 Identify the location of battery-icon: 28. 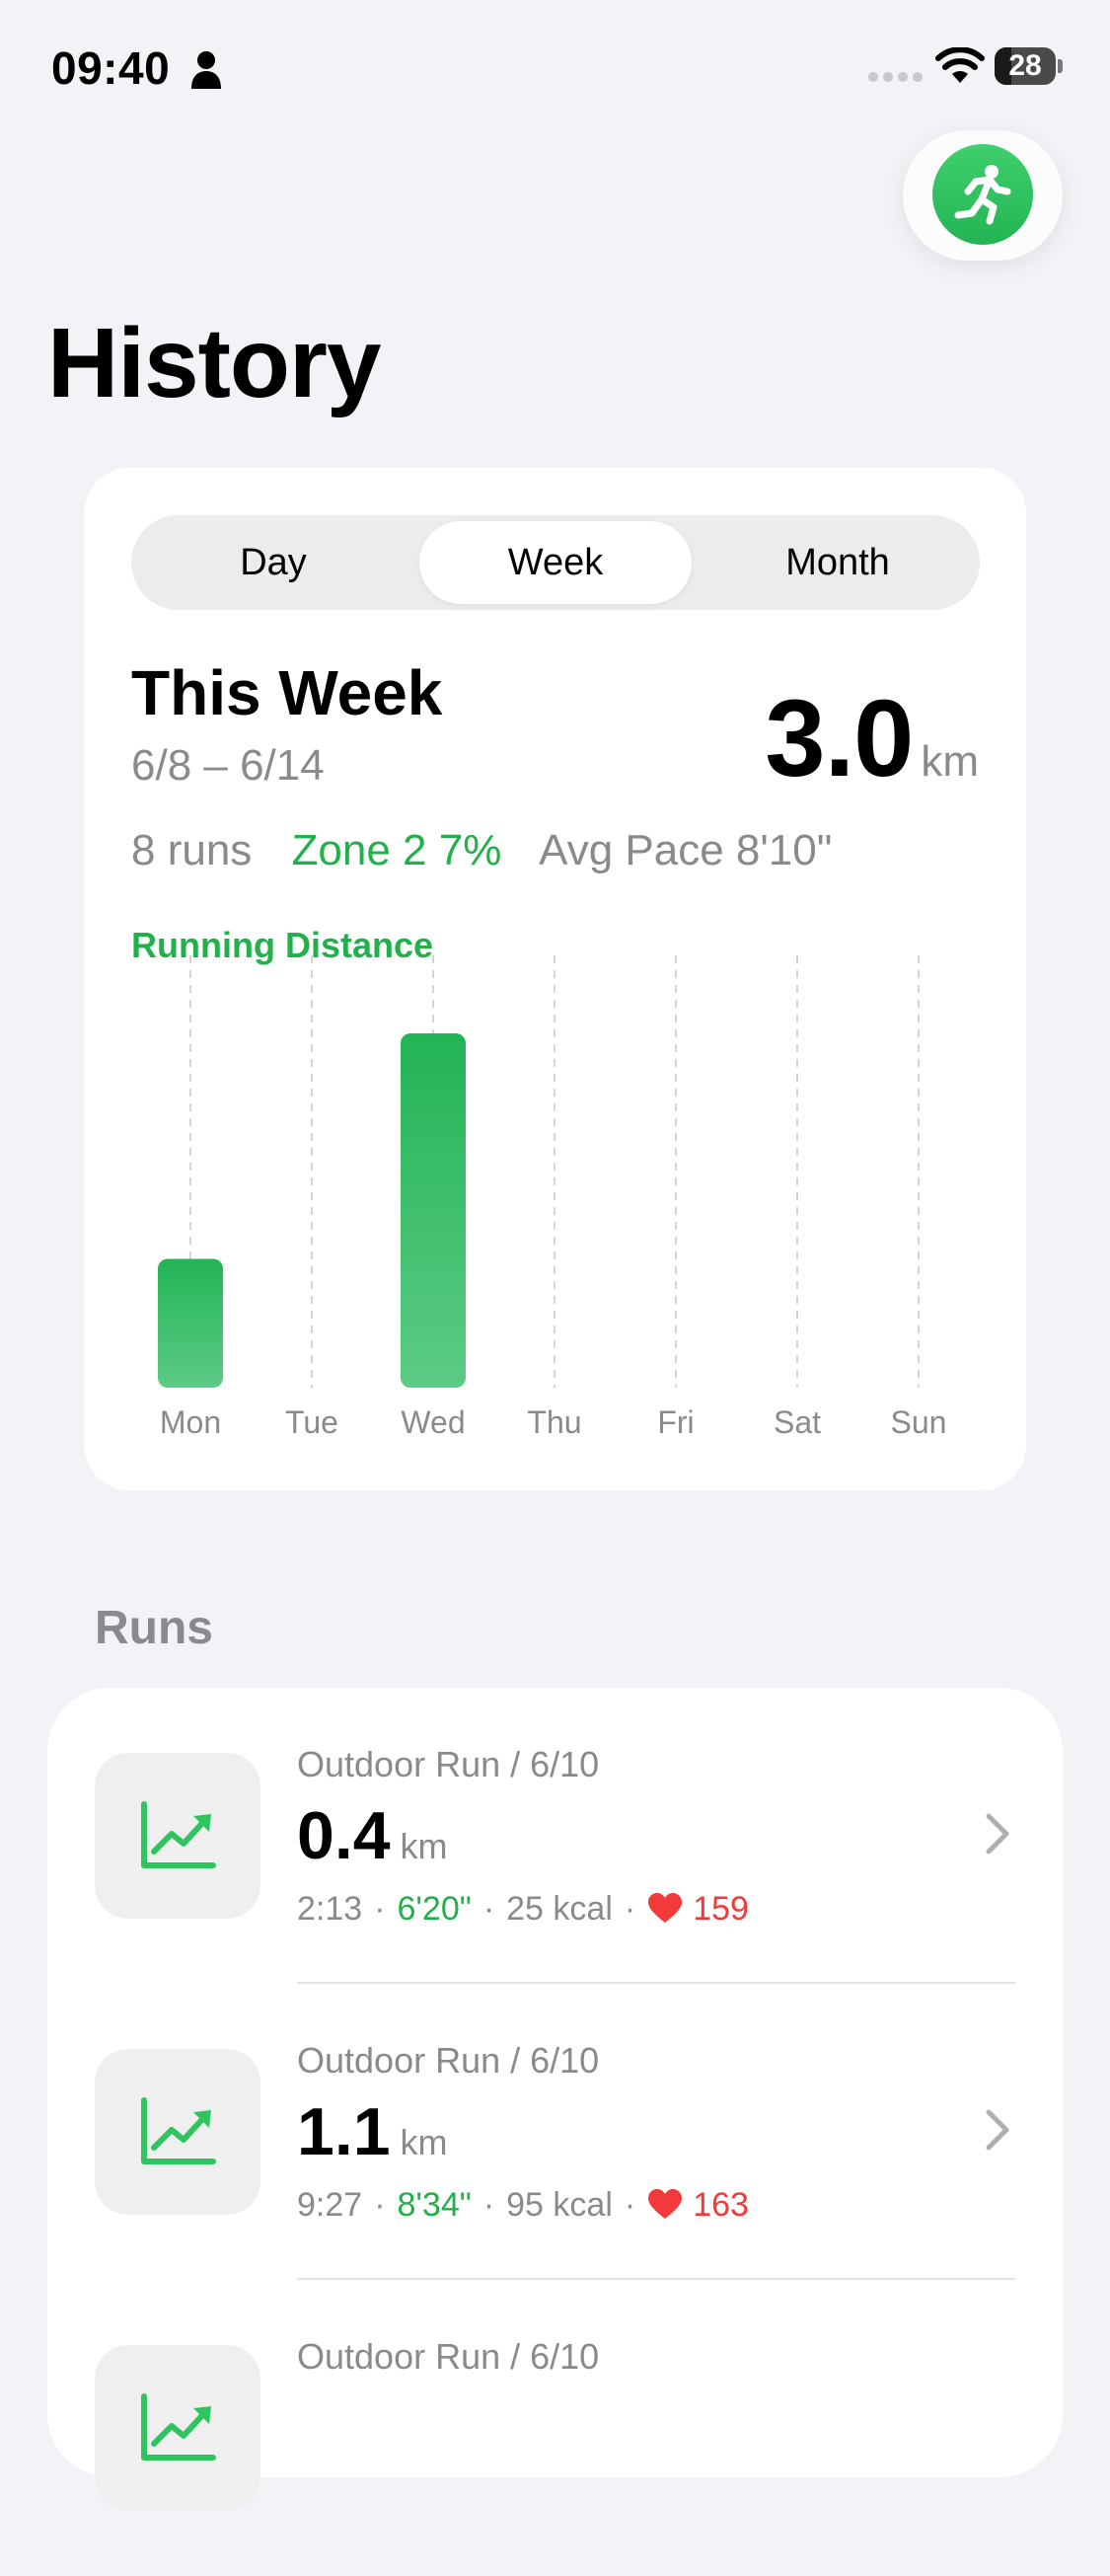
(1030, 67).